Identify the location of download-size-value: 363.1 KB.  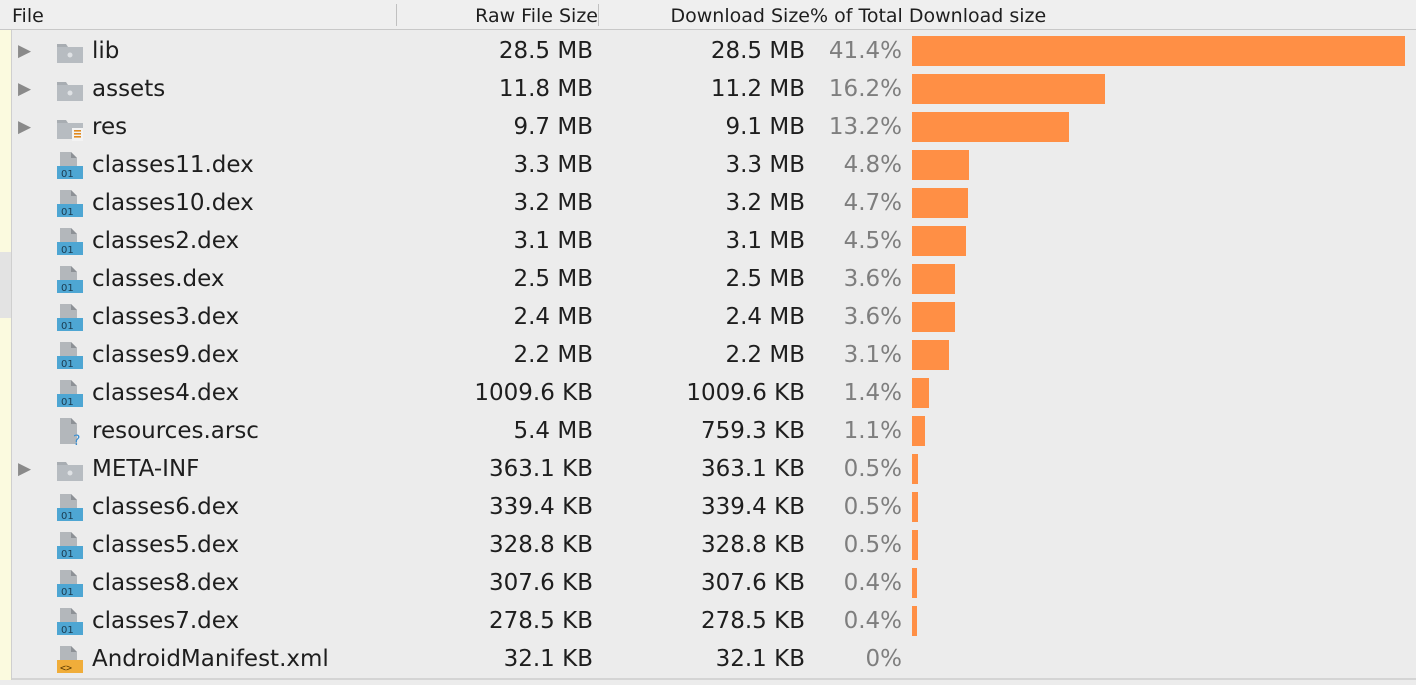
(752, 469).